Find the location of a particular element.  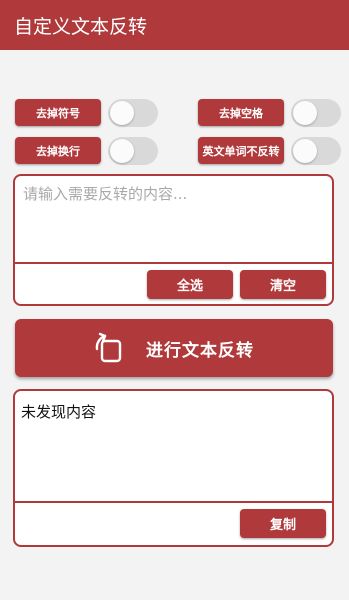

option-remove-punct-label: 去掉符号 is located at coordinates (58, 112).